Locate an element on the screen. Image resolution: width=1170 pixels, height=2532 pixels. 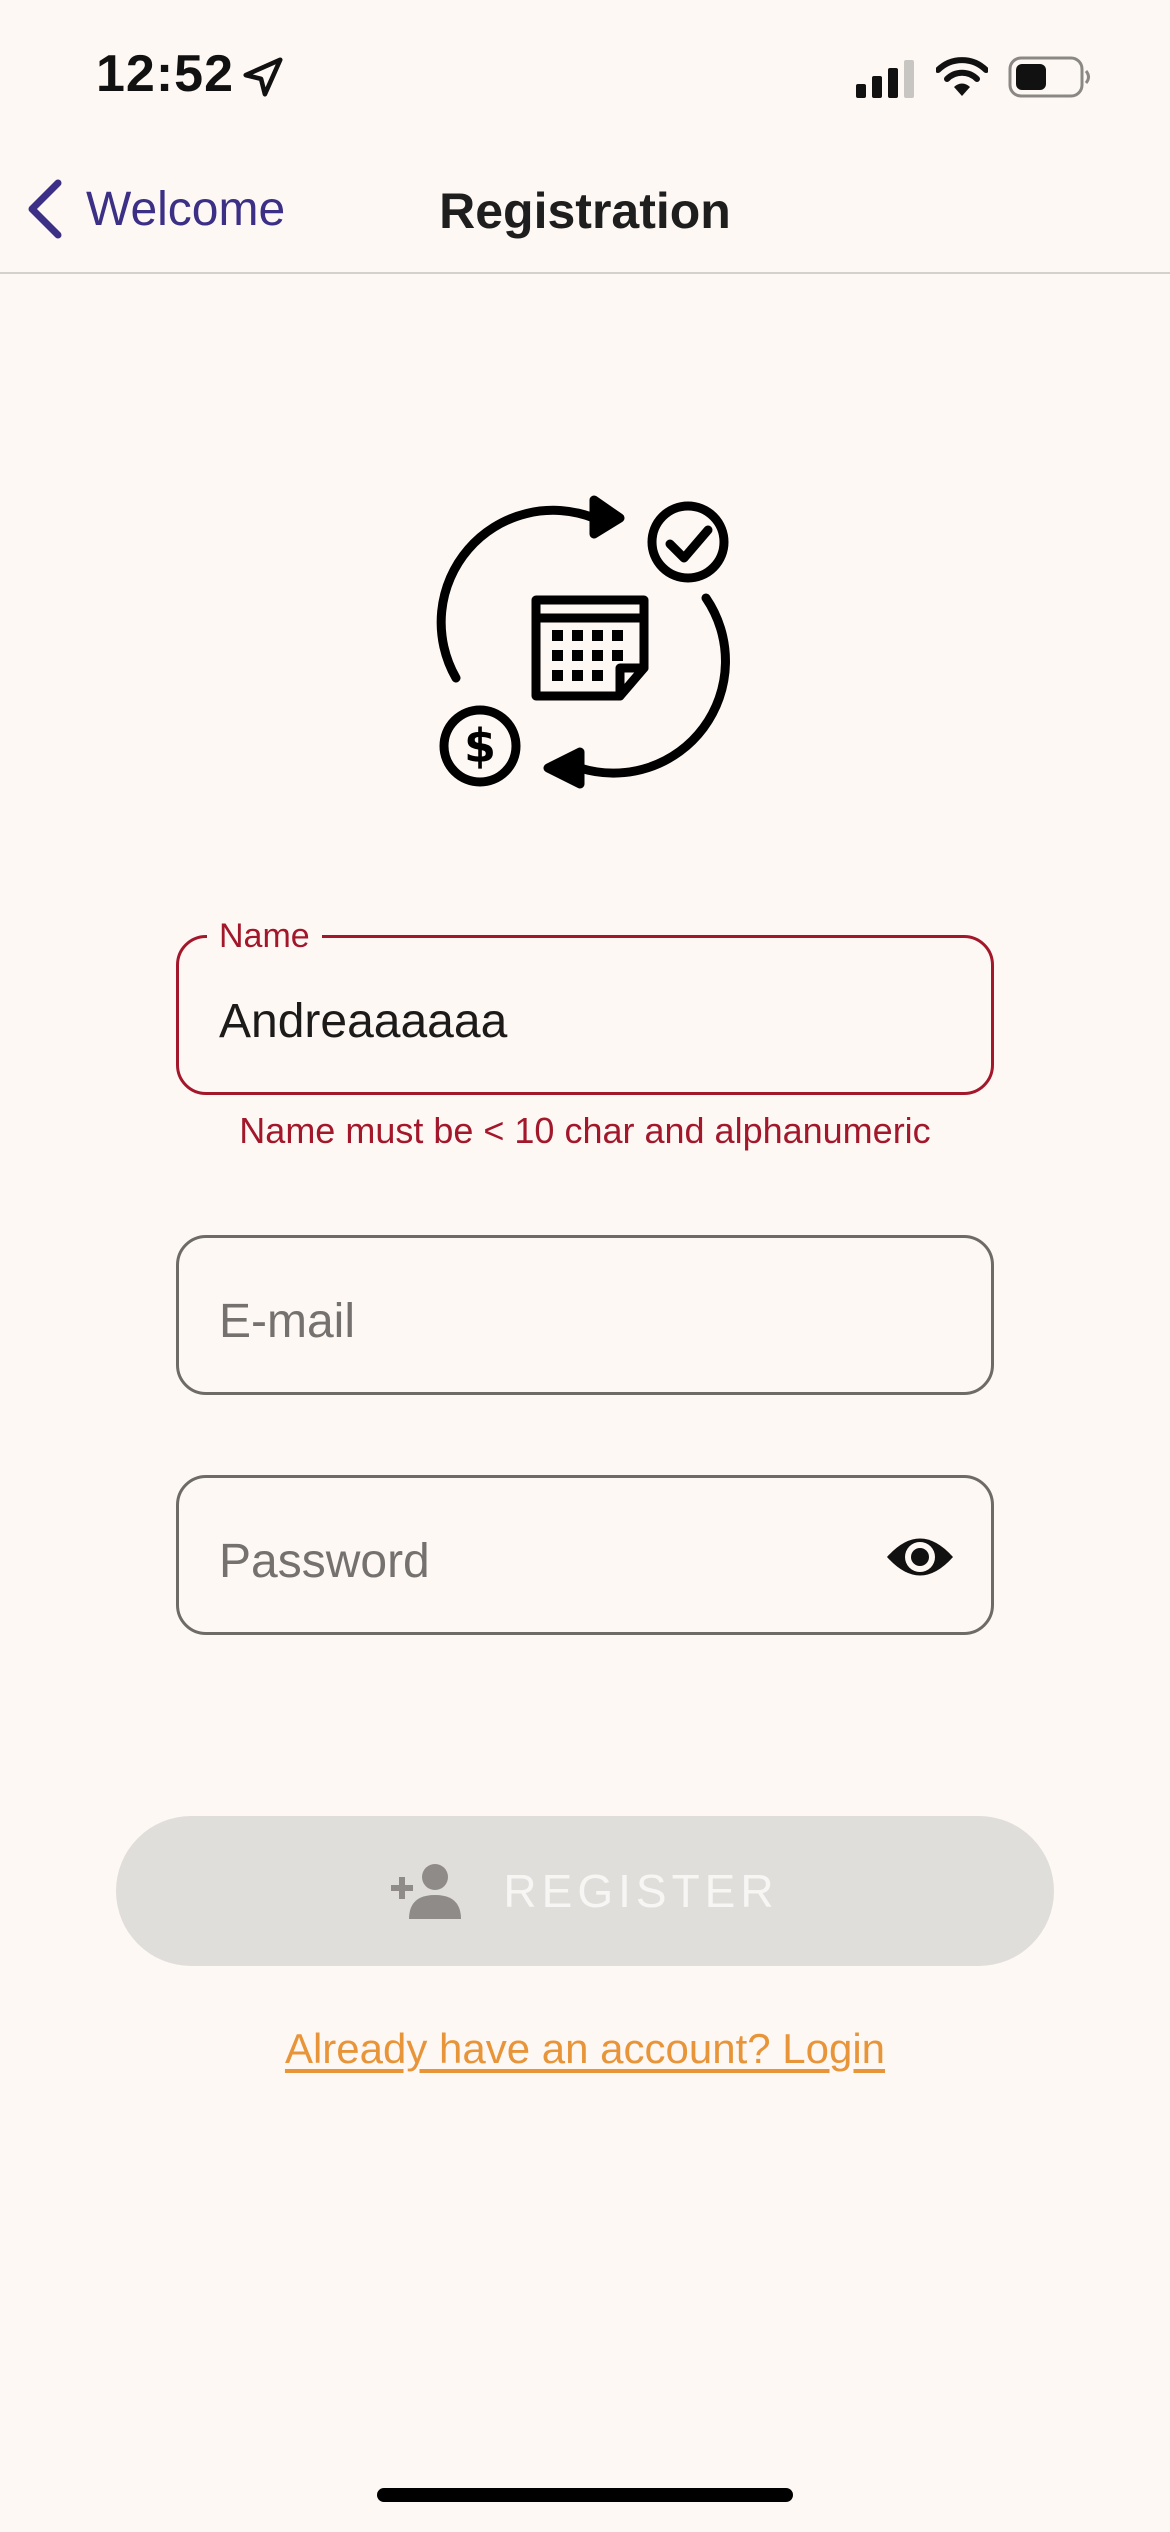
name-field: Name Andreaaaaaa is located at coordinates (585, 1005).